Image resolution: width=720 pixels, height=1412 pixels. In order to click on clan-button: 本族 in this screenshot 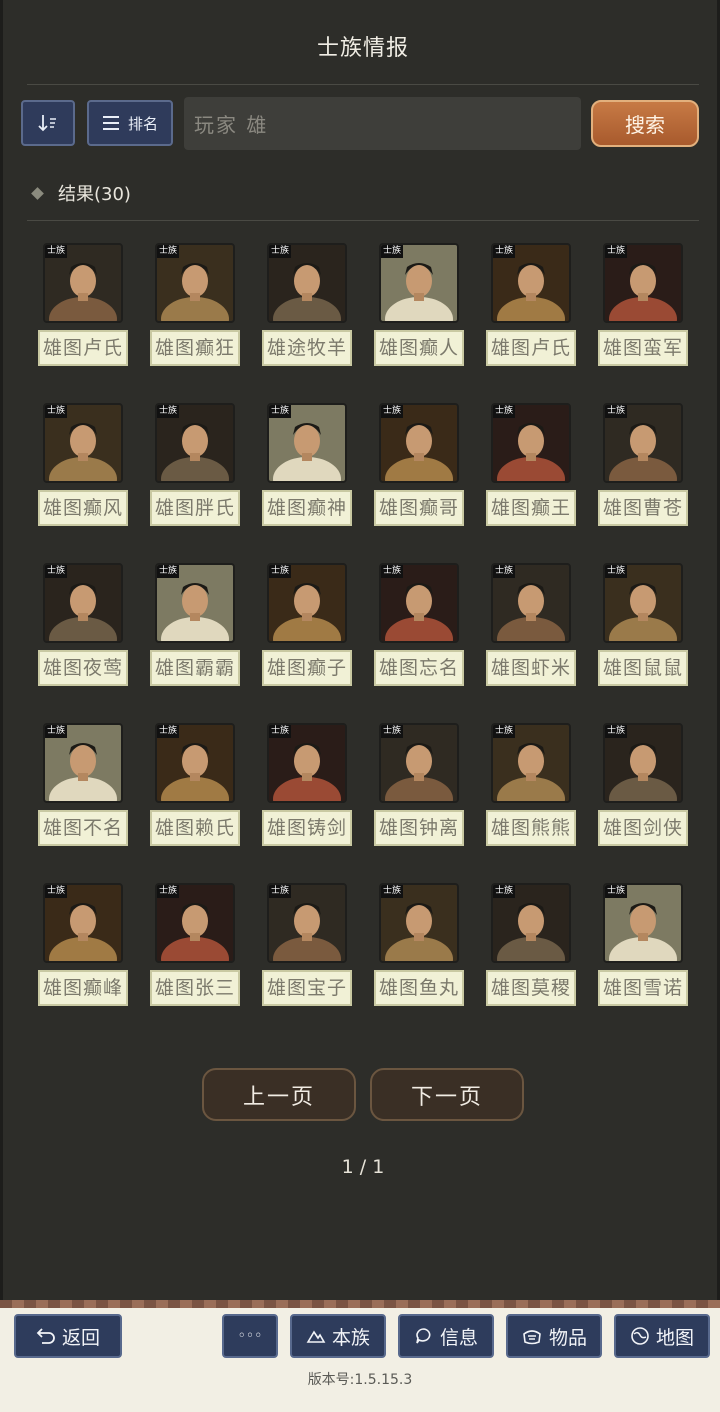, I will do `click(338, 1336)`.